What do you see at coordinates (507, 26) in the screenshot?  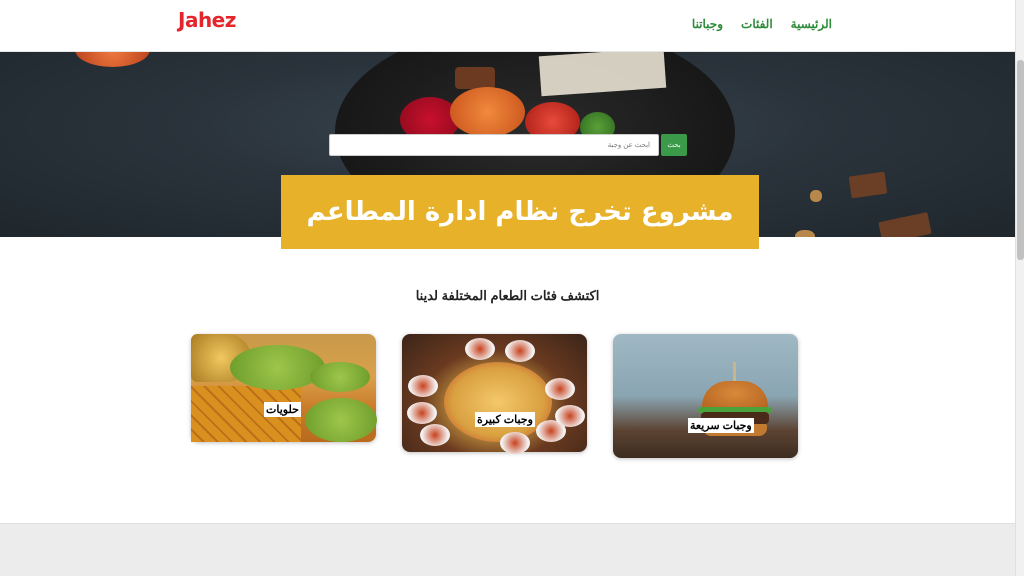 I see `top-navbar: Jahez الرئيسية الفئات وجباتنا` at bounding box center [507, 26].